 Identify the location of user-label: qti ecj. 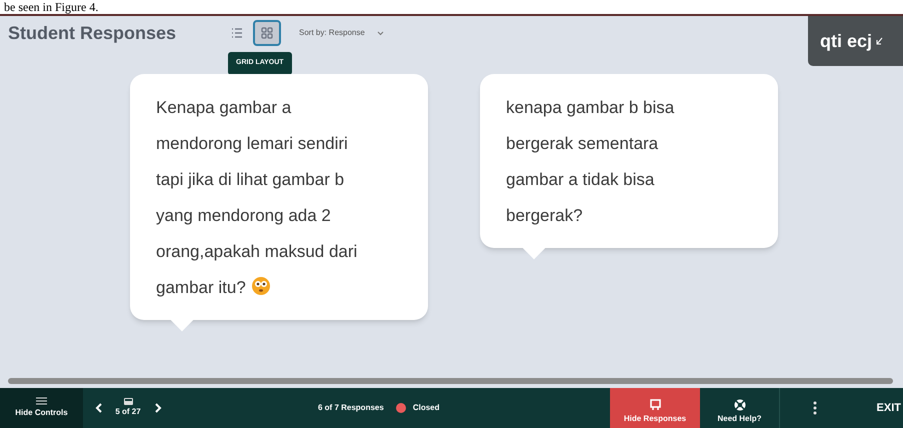
(846, 41).